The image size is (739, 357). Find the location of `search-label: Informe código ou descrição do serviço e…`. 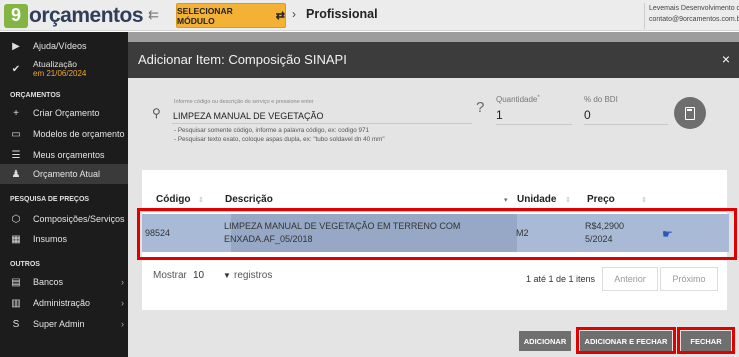

search-label: Informe código ou descrição do serviço e… is located at coordinates (244, 102).